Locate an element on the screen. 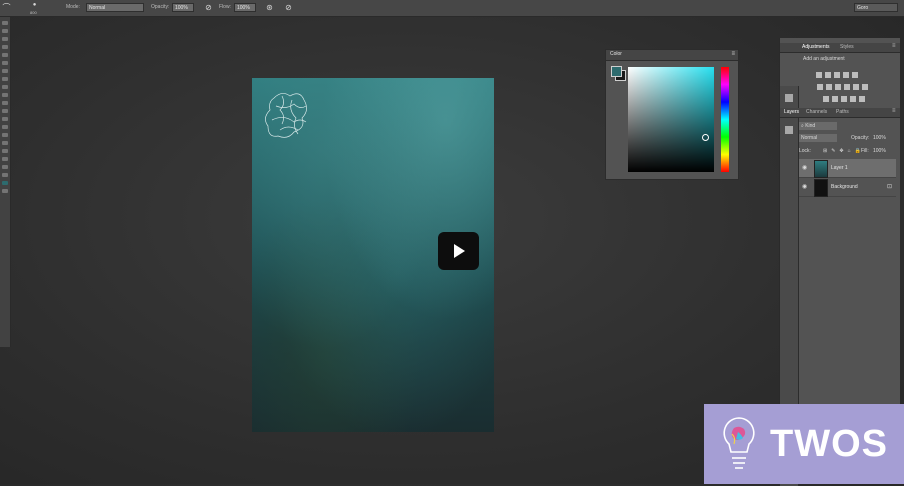  color-panel-header: Color ≡ is located at coordinates (672, 55).